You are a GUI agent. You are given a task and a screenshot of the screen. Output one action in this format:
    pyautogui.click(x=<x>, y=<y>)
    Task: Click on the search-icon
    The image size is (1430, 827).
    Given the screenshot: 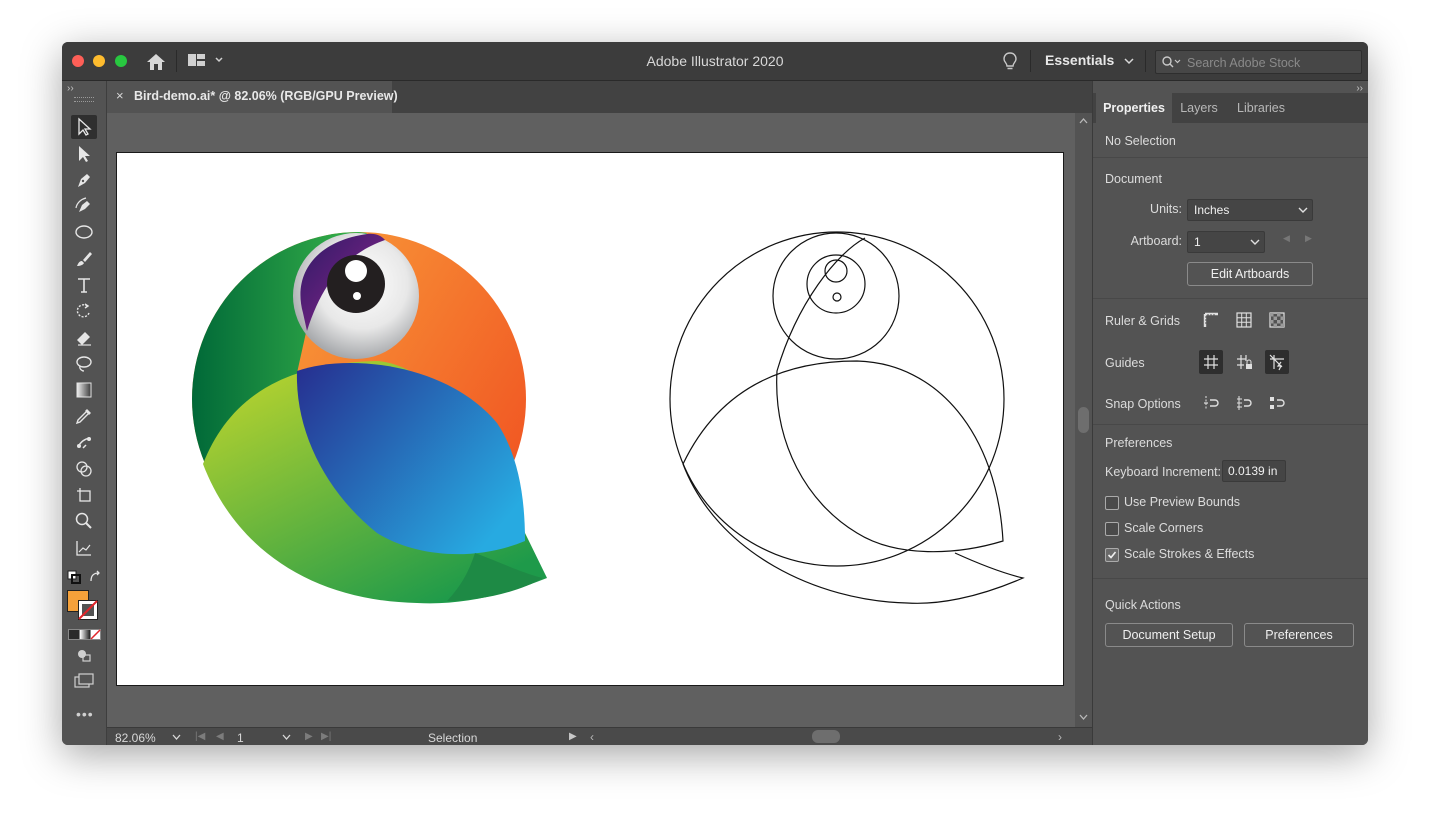 What is the action you would take?
    pyautogui.click(x=1171, y=62)
    